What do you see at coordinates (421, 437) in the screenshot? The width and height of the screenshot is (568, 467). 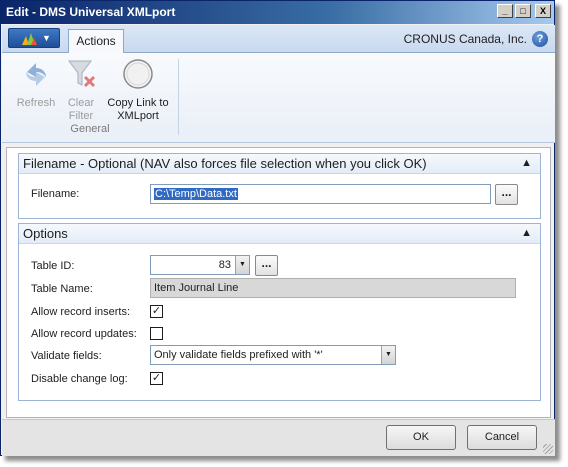 I see `ok-button: OK` at bounding box center [421, 437].